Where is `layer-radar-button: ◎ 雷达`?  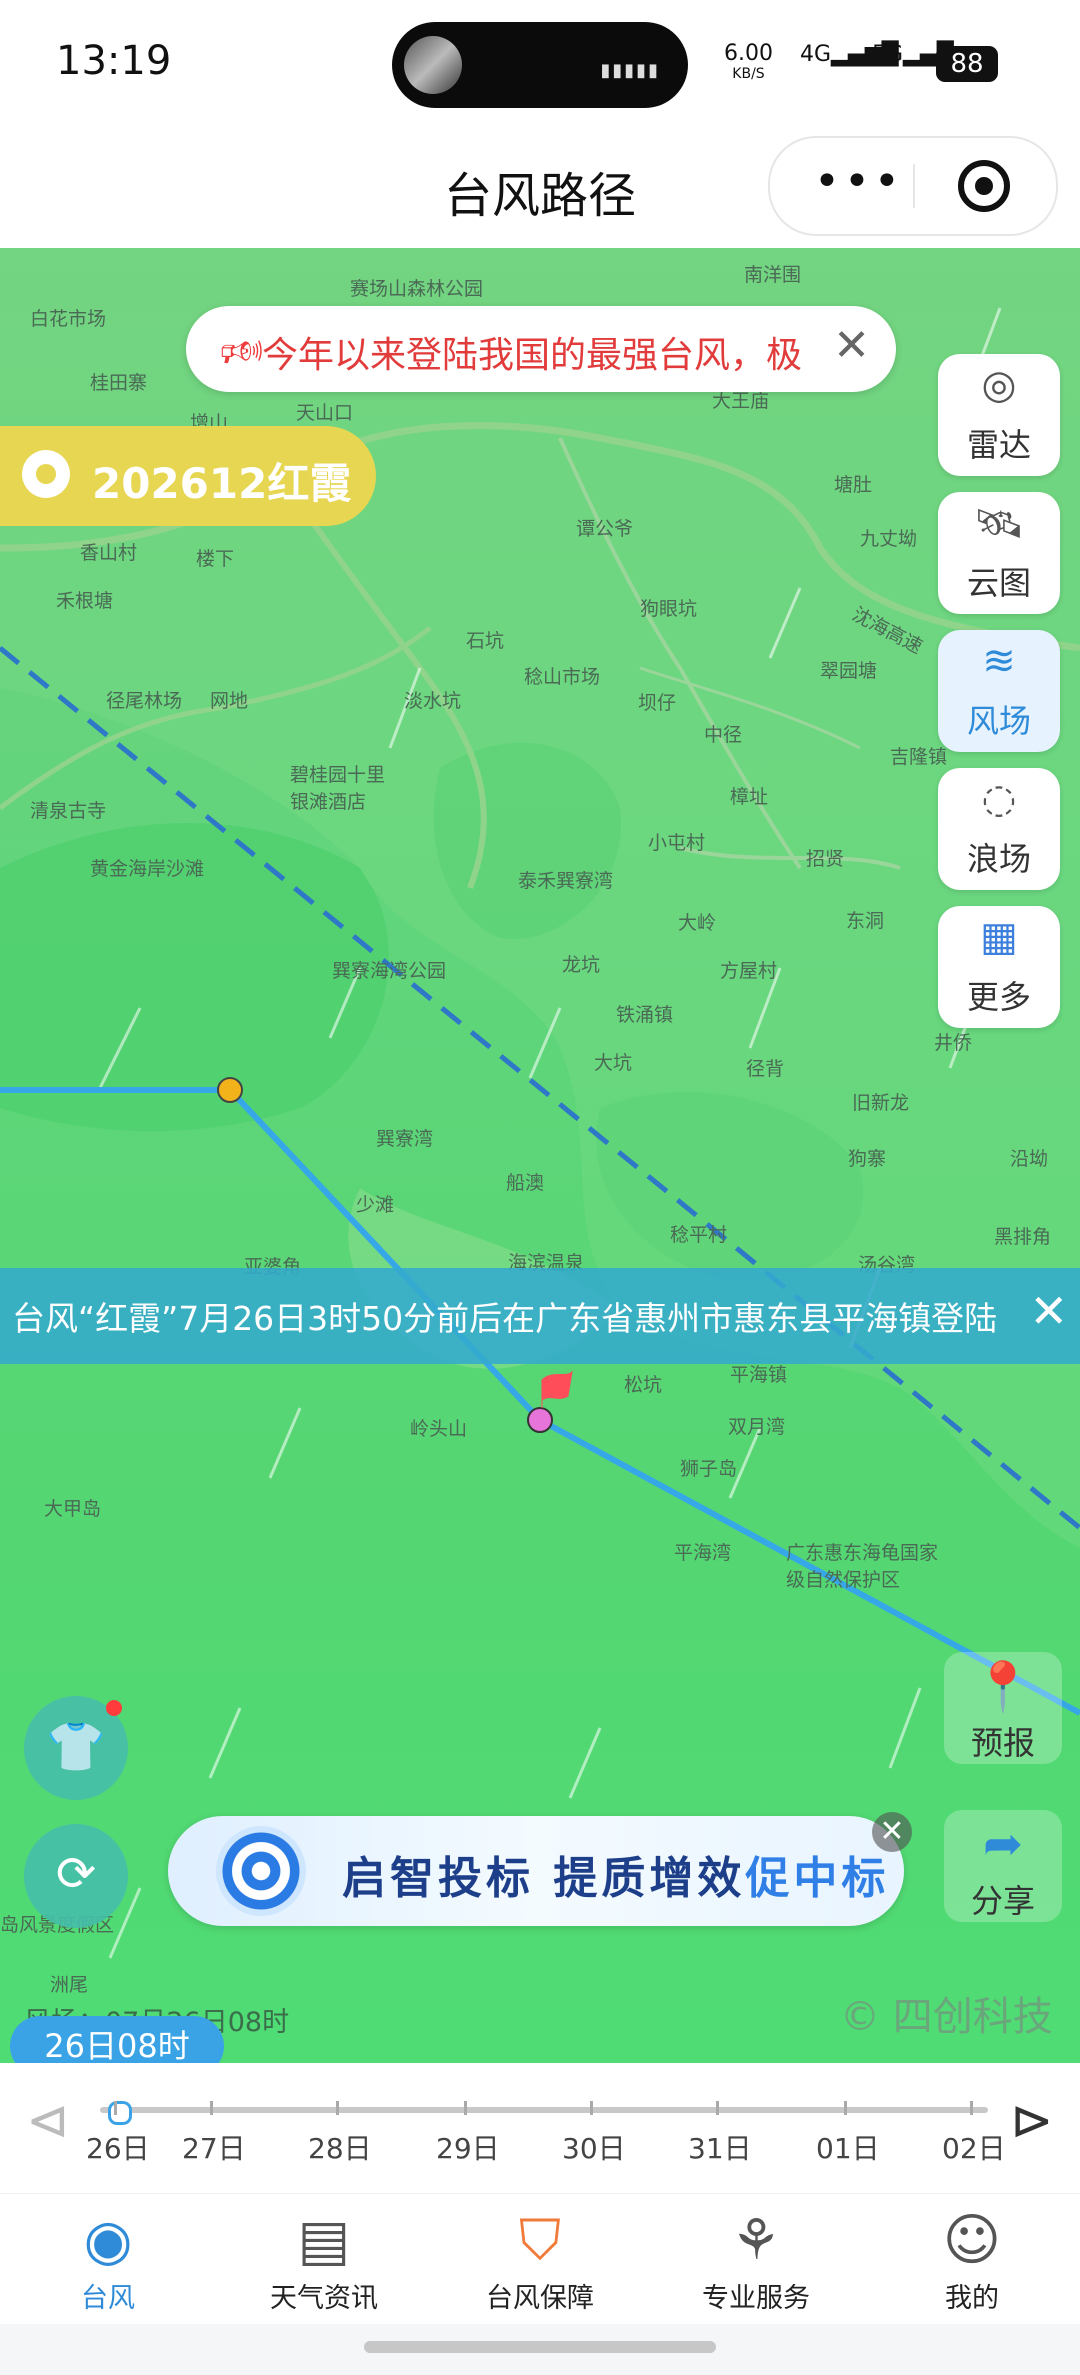 layer-radar-button: ◎ 雷达 is located at coordinates (999, 415).